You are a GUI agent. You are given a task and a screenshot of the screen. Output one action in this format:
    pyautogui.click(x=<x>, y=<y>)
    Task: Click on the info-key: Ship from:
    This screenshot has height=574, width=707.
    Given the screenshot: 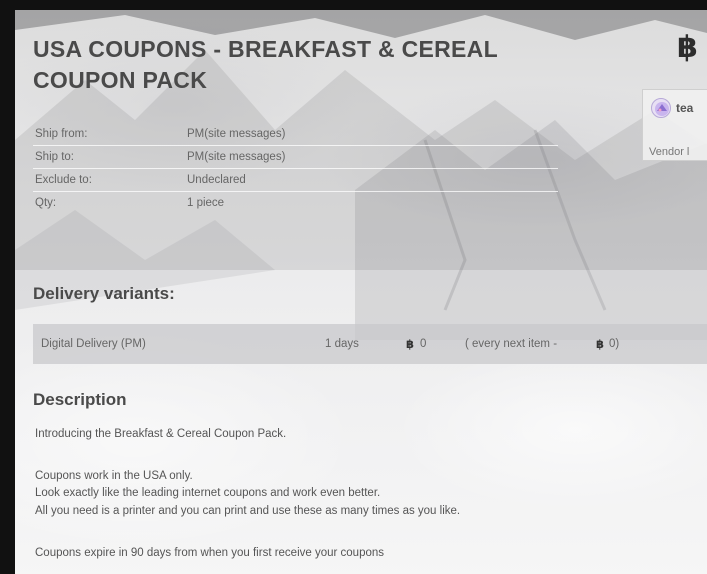 What is the action you would take?
    pyautogui.click(x=61, y=134)
    